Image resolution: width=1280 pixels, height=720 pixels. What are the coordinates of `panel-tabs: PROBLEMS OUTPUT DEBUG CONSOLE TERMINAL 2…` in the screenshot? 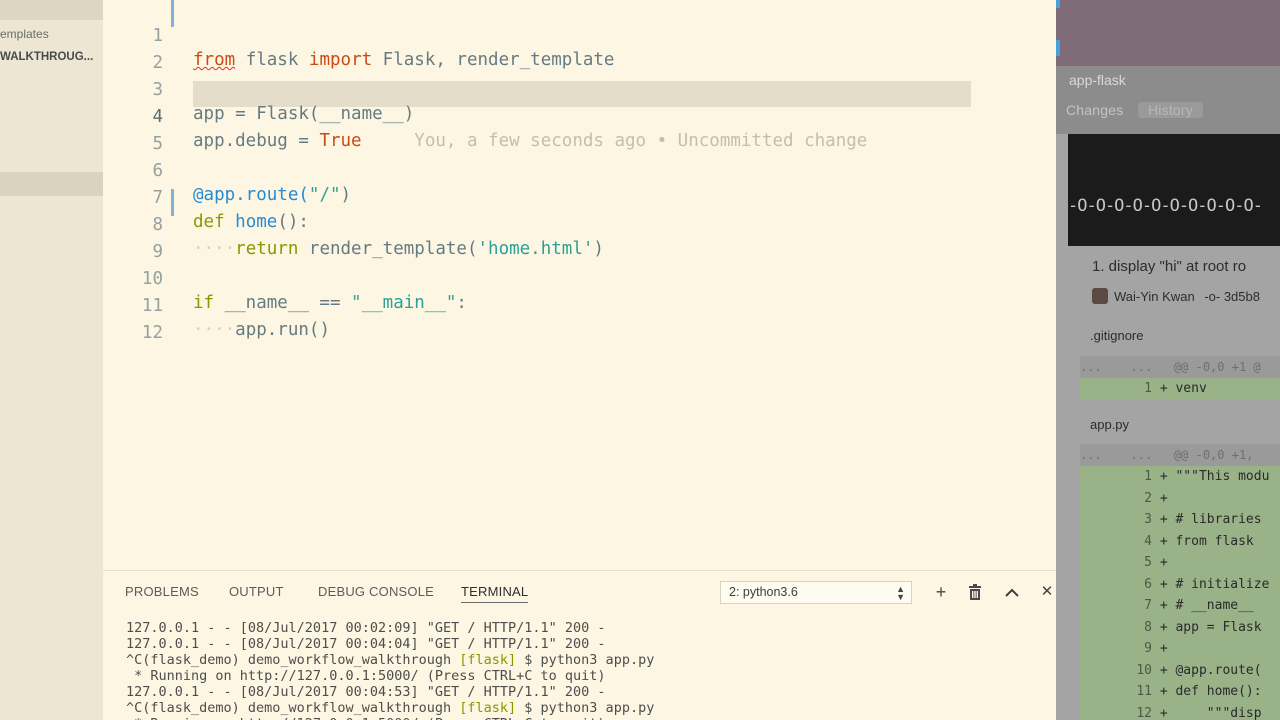 It's located at (586, 591).